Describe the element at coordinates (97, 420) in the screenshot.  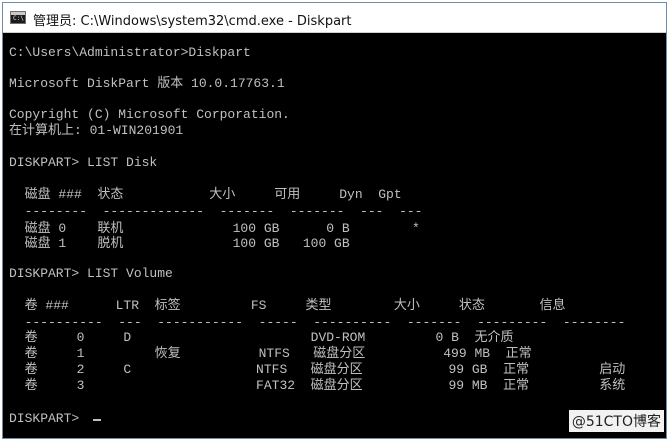
I see `text-cursor` at that location.